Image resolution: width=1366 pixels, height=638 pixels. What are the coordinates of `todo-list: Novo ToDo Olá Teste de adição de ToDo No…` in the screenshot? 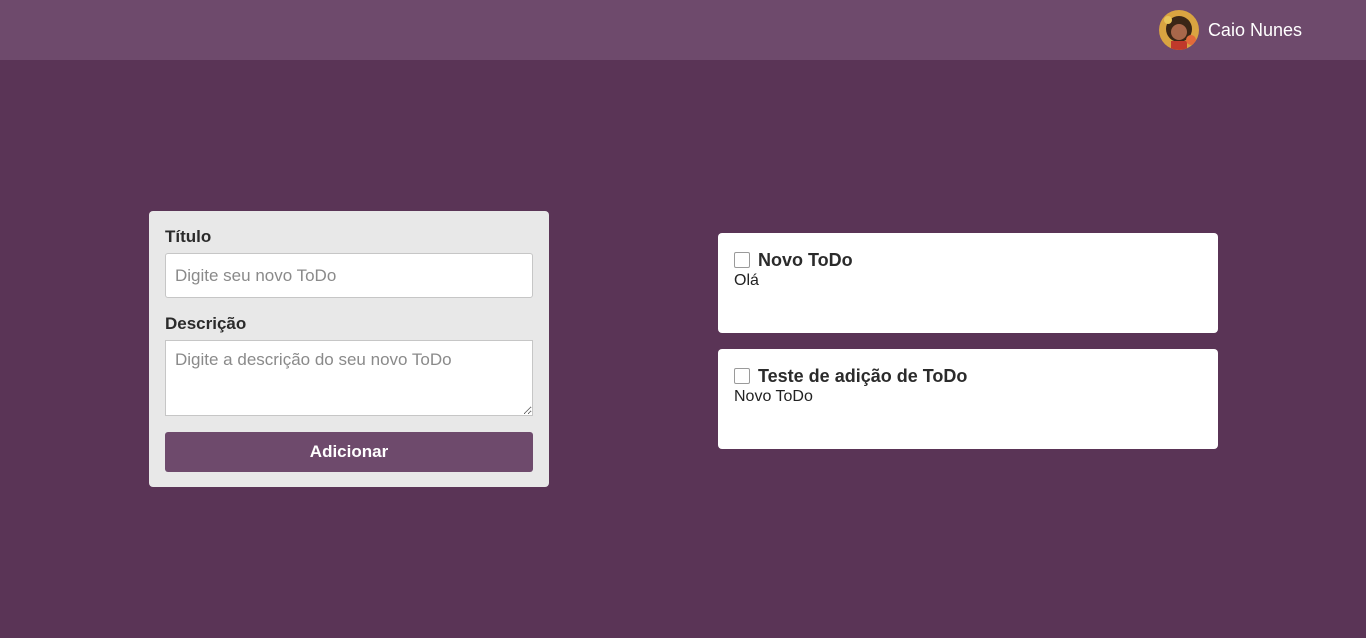 It's located at (968, 349).